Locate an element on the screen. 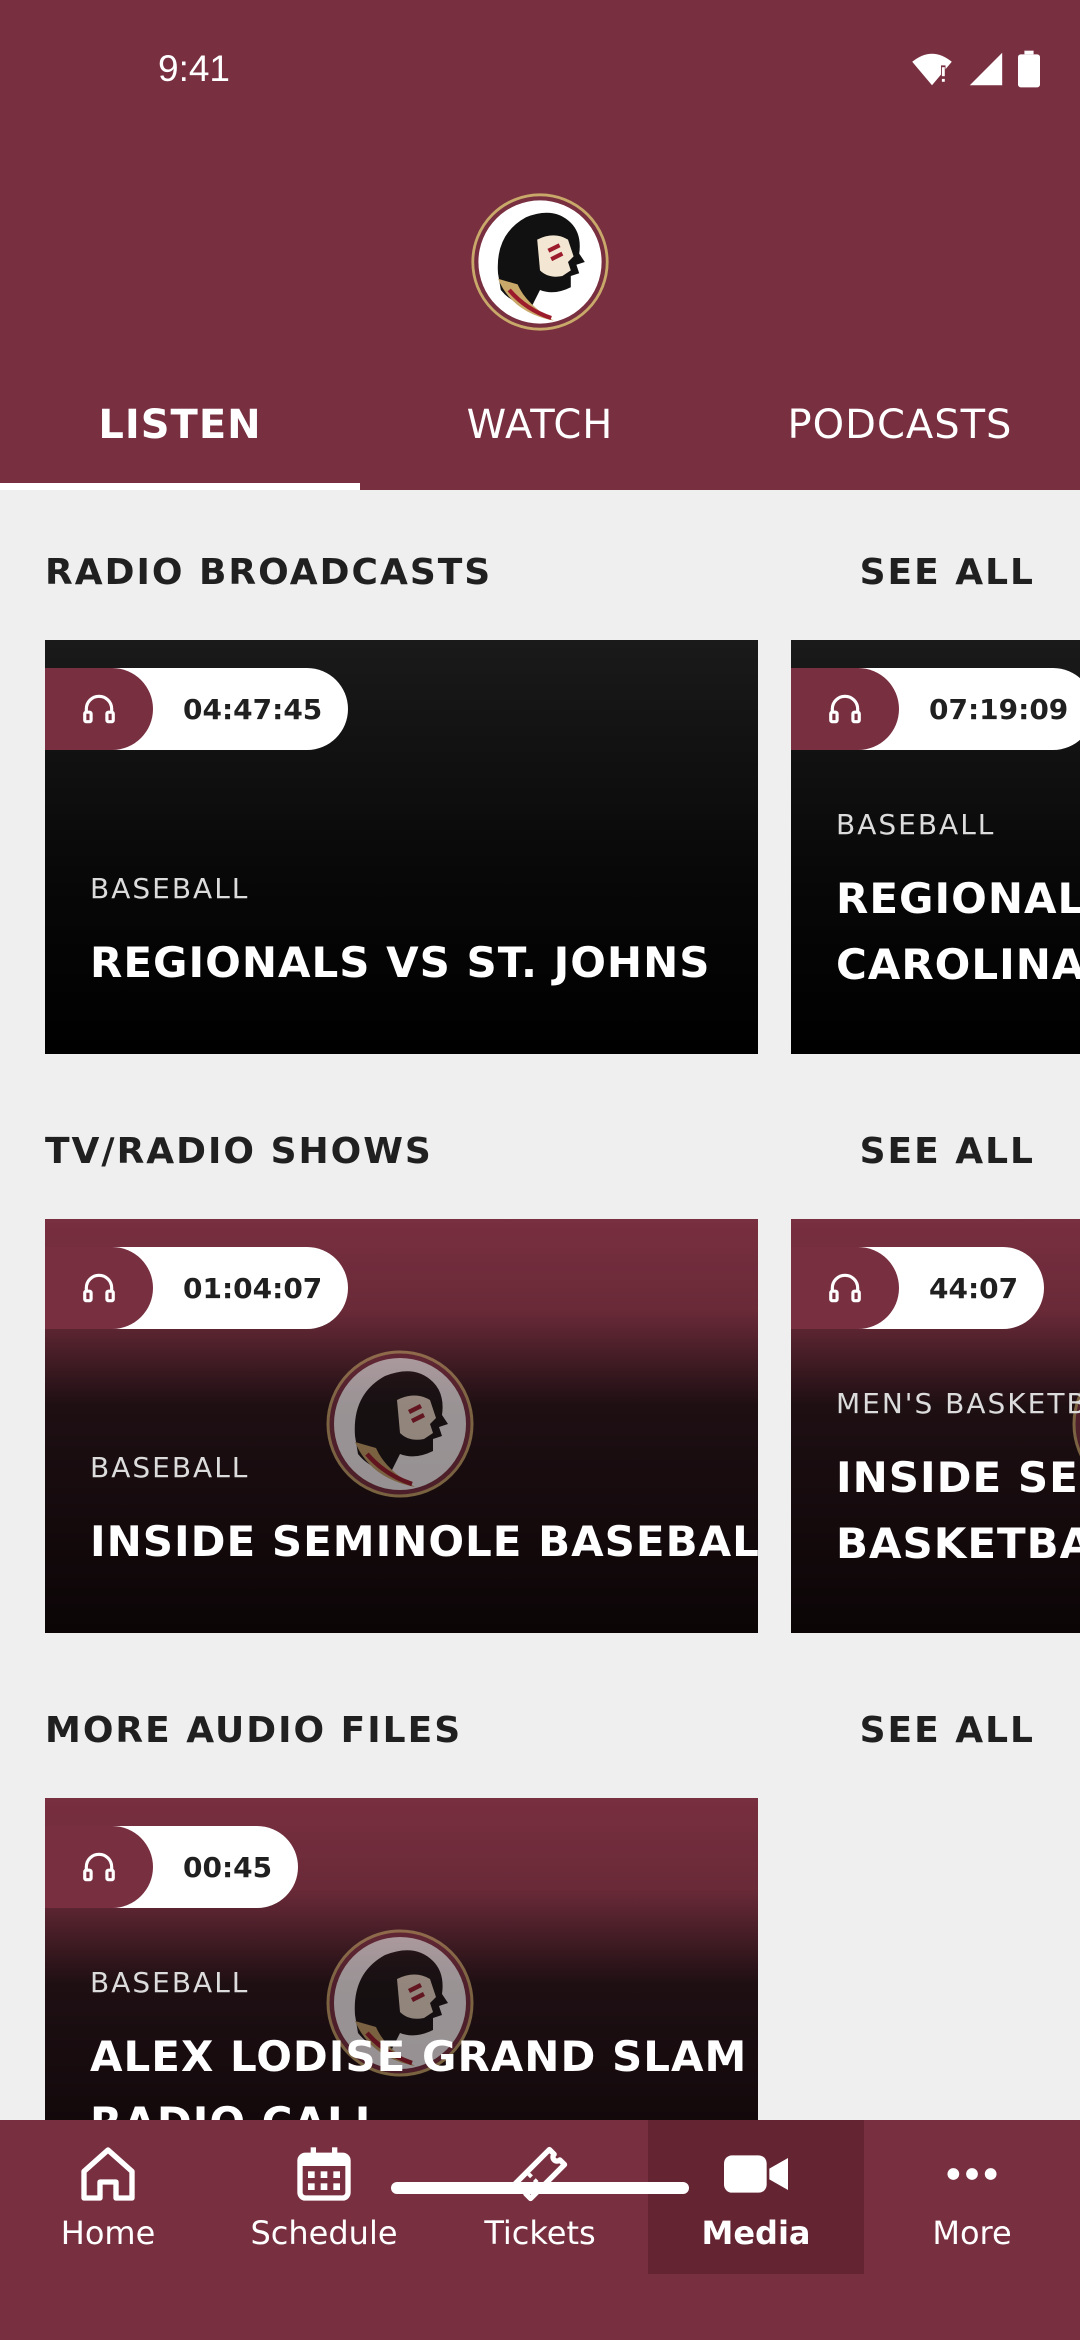 The image size is (1080, 2340). bottom-navigation: Home Schedule Tickets Media More is located at coordinates (540, 2230).